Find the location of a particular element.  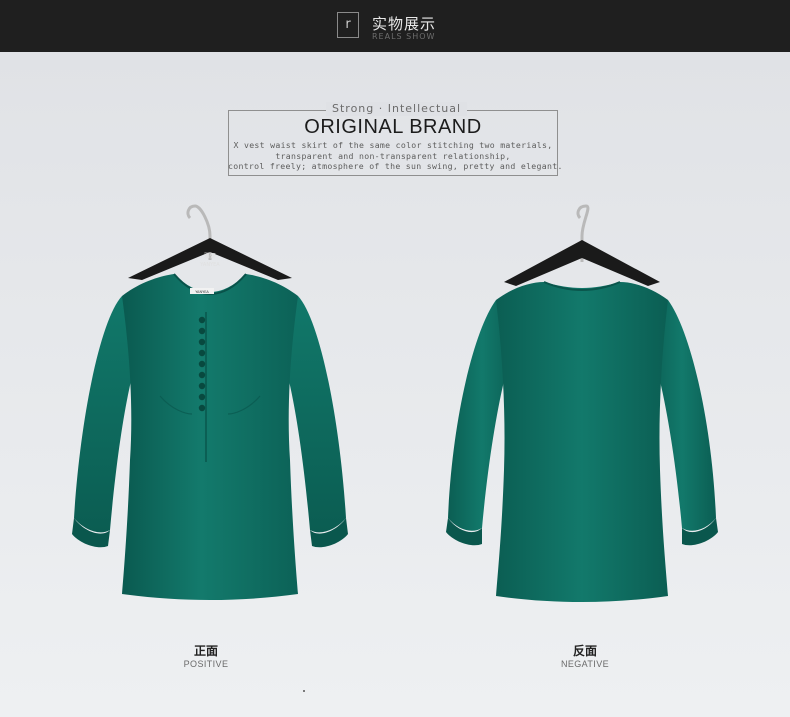

hanger-label-text: YANYEA is located at coordinates (209, 265).